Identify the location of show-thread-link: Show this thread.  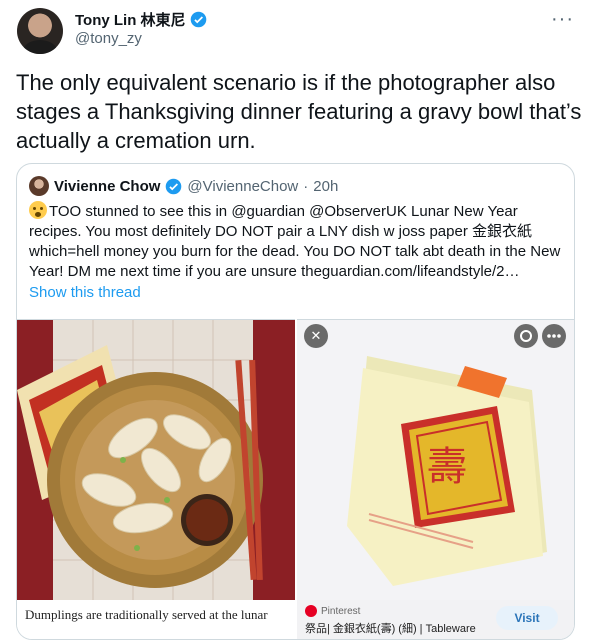
(85, 292).